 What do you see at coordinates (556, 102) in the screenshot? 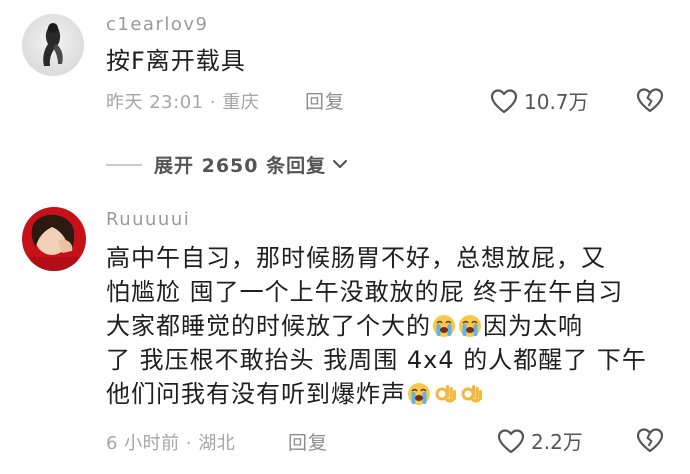
I see `like-count: 10.7万` at bounding box center [556, 102].